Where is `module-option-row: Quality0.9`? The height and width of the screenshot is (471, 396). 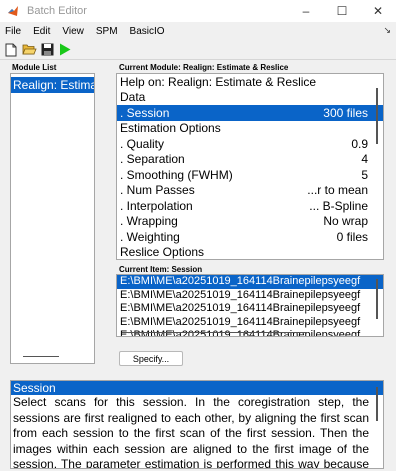
module-option-row: Quality0.9 is located at coordinates (250, 144).